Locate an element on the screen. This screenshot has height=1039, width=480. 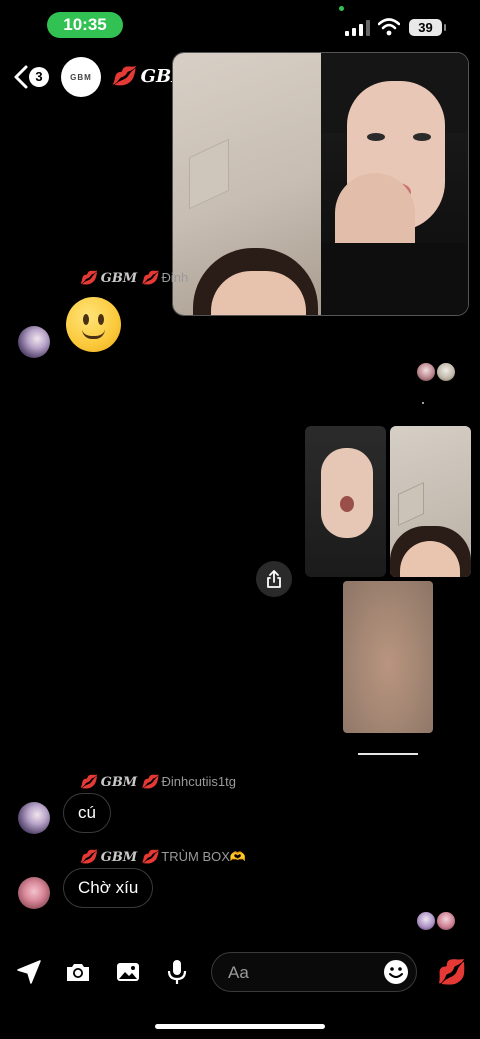
back-chevron-icon is located at coordinates (21, 77).